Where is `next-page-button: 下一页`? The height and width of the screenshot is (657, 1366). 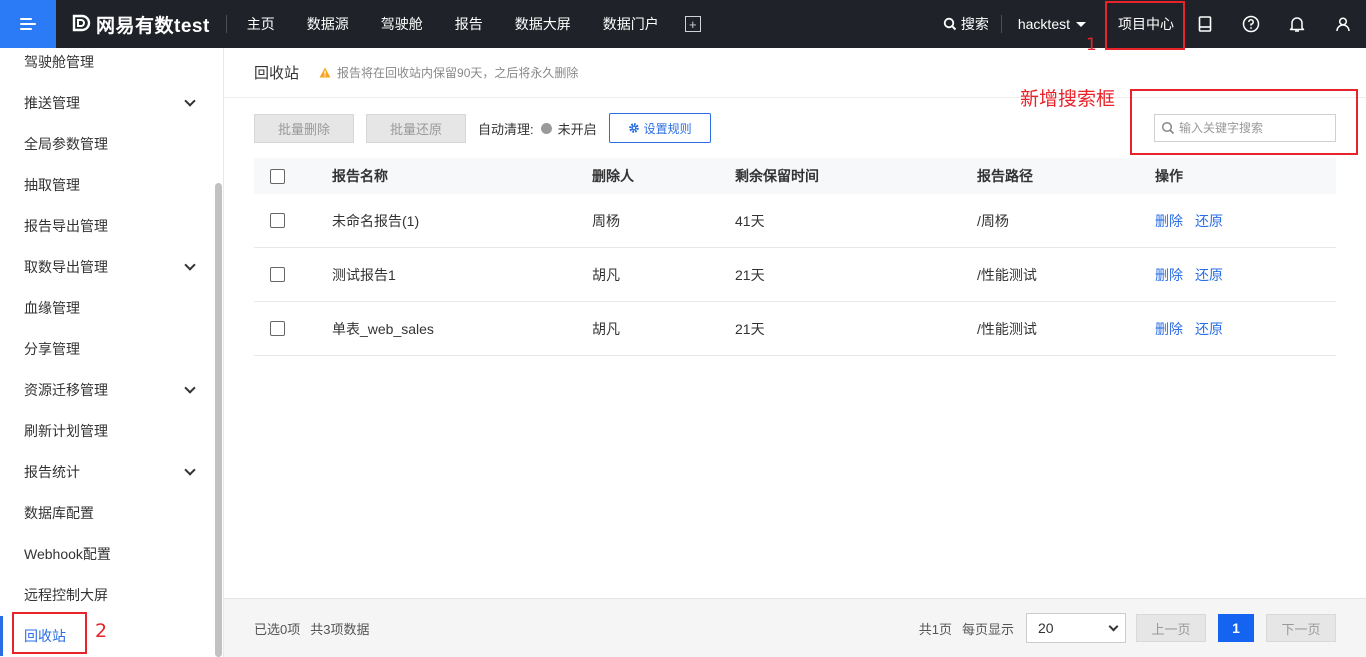
next-page-button: 下一页 is located at coordinates (1301, 628).